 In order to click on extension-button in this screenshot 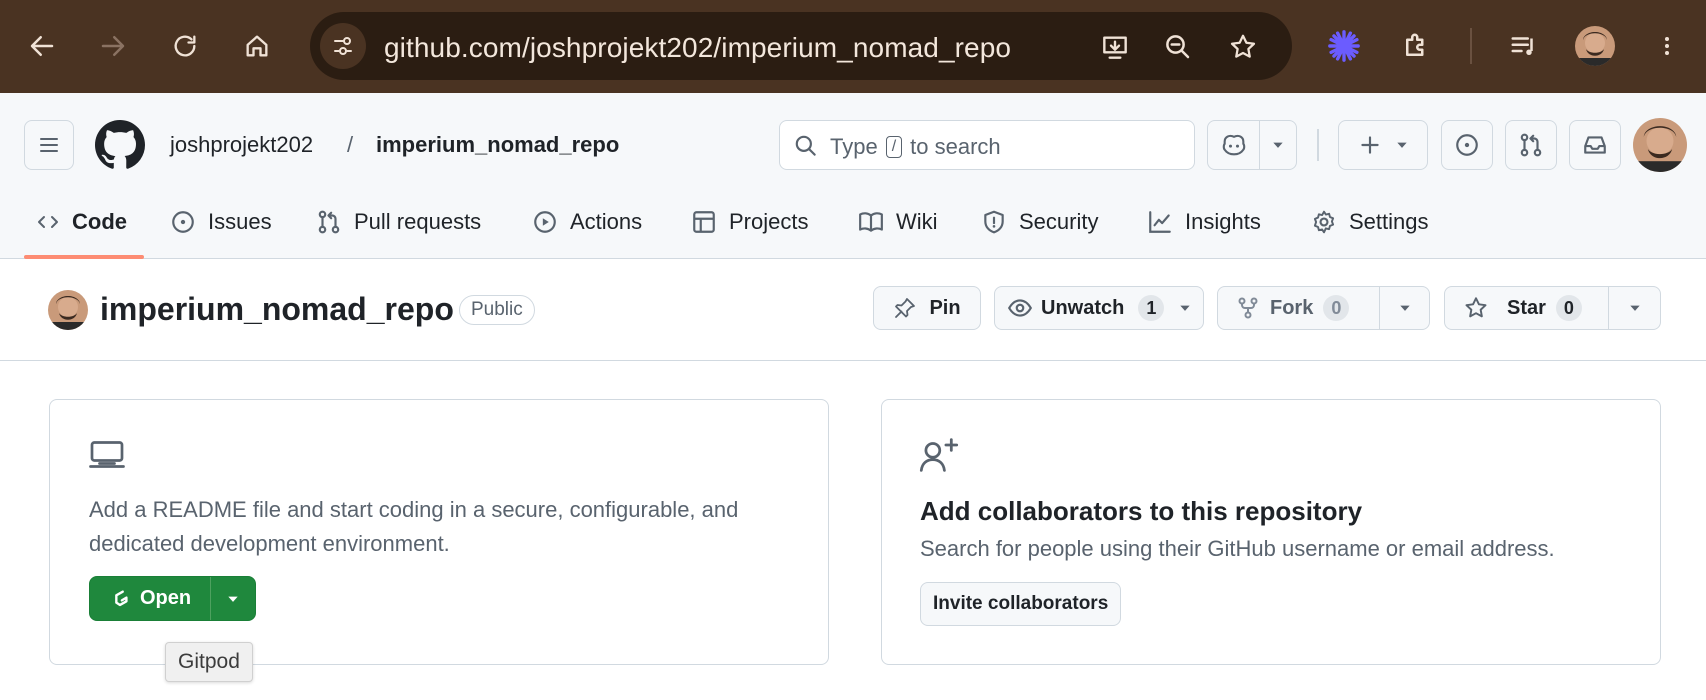, I will do `click(1344, 46)`.